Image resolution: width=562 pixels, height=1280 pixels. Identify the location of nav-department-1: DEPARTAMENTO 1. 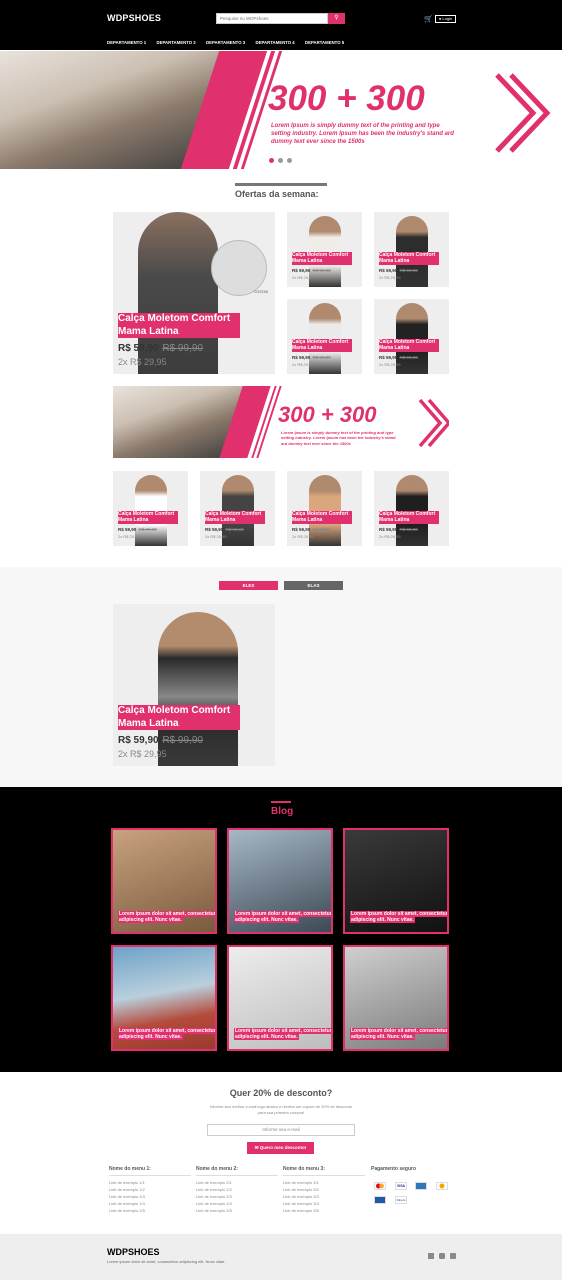
(132, 42).